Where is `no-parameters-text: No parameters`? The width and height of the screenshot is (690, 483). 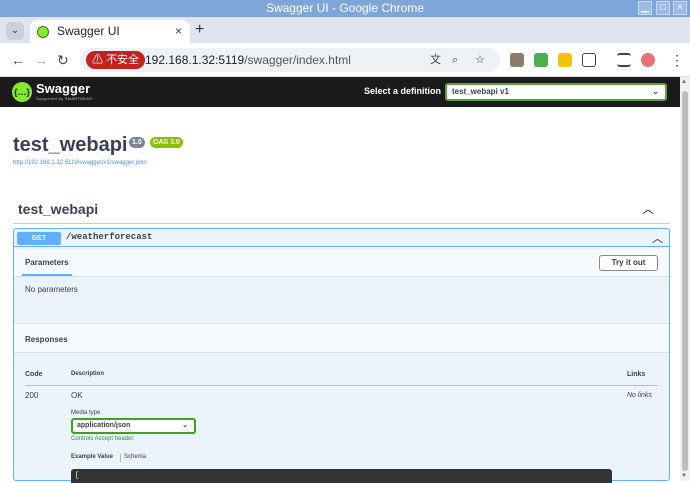
no-parameters-text: No parameters is located at coordinates (51, 289).